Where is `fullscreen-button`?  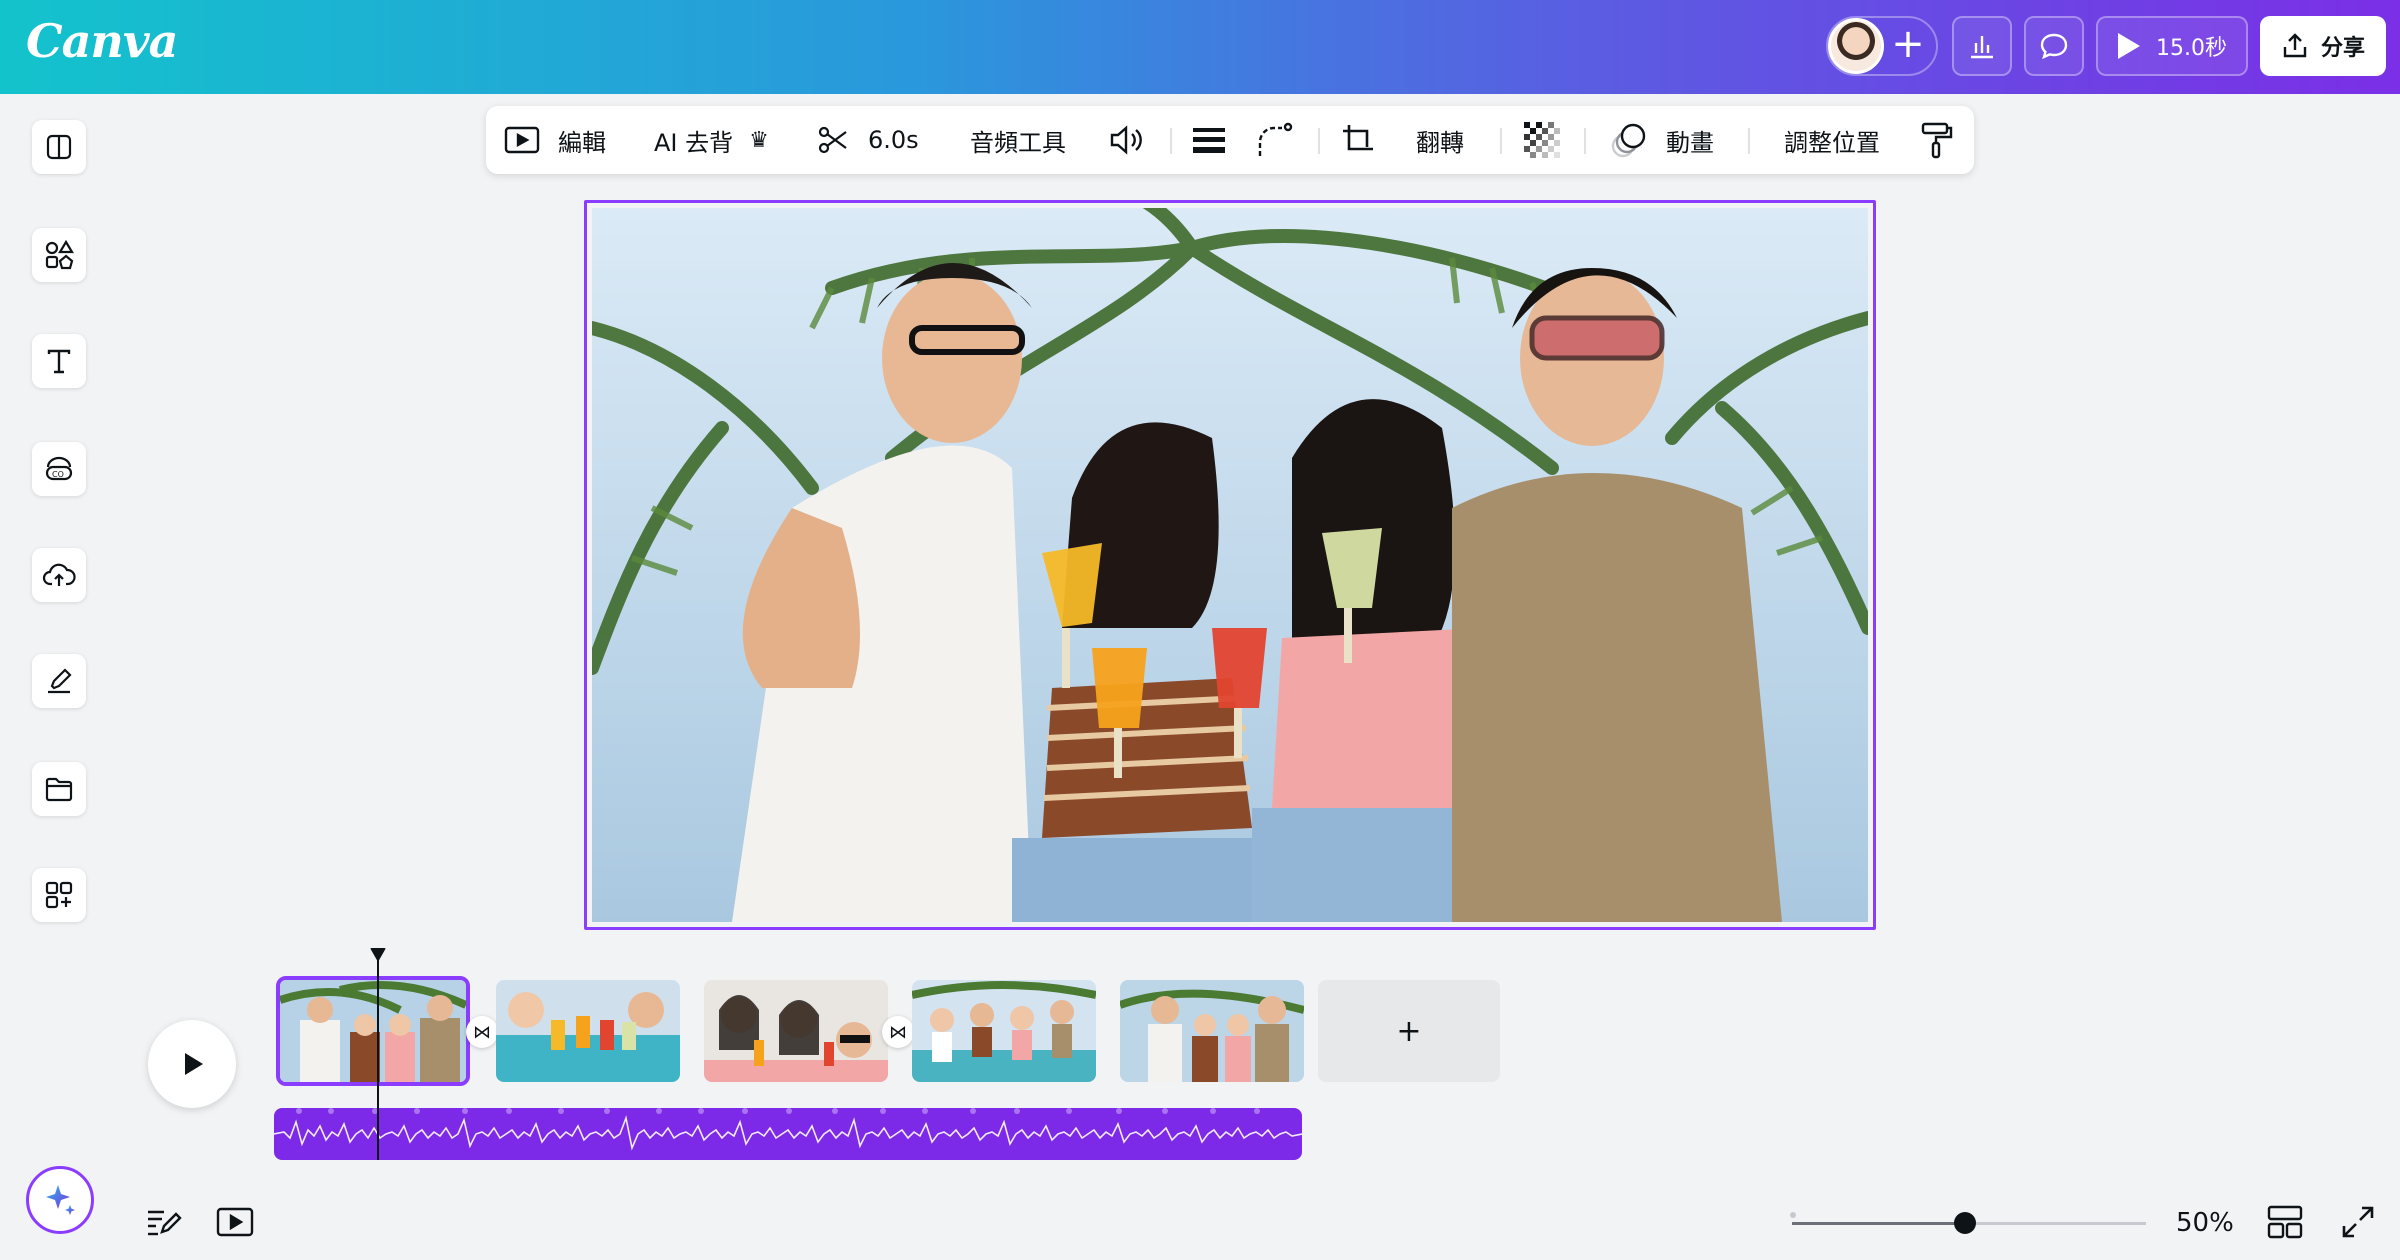
fullscreen-button is located at coordinates (2358, 1224).